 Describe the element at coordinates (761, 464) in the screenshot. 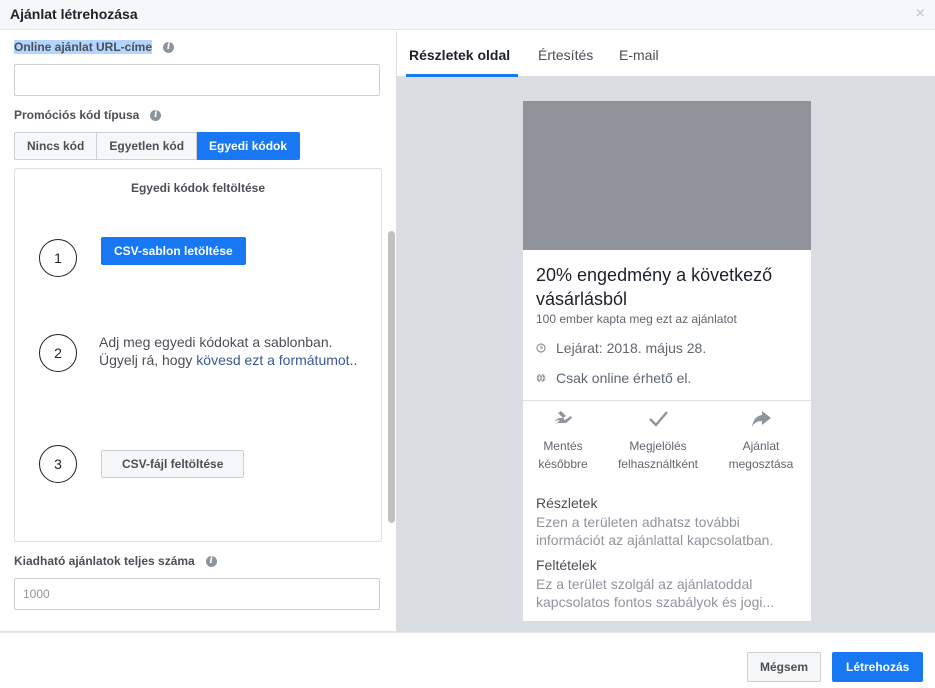

I see `action-label-line2: megosztása` at that location.